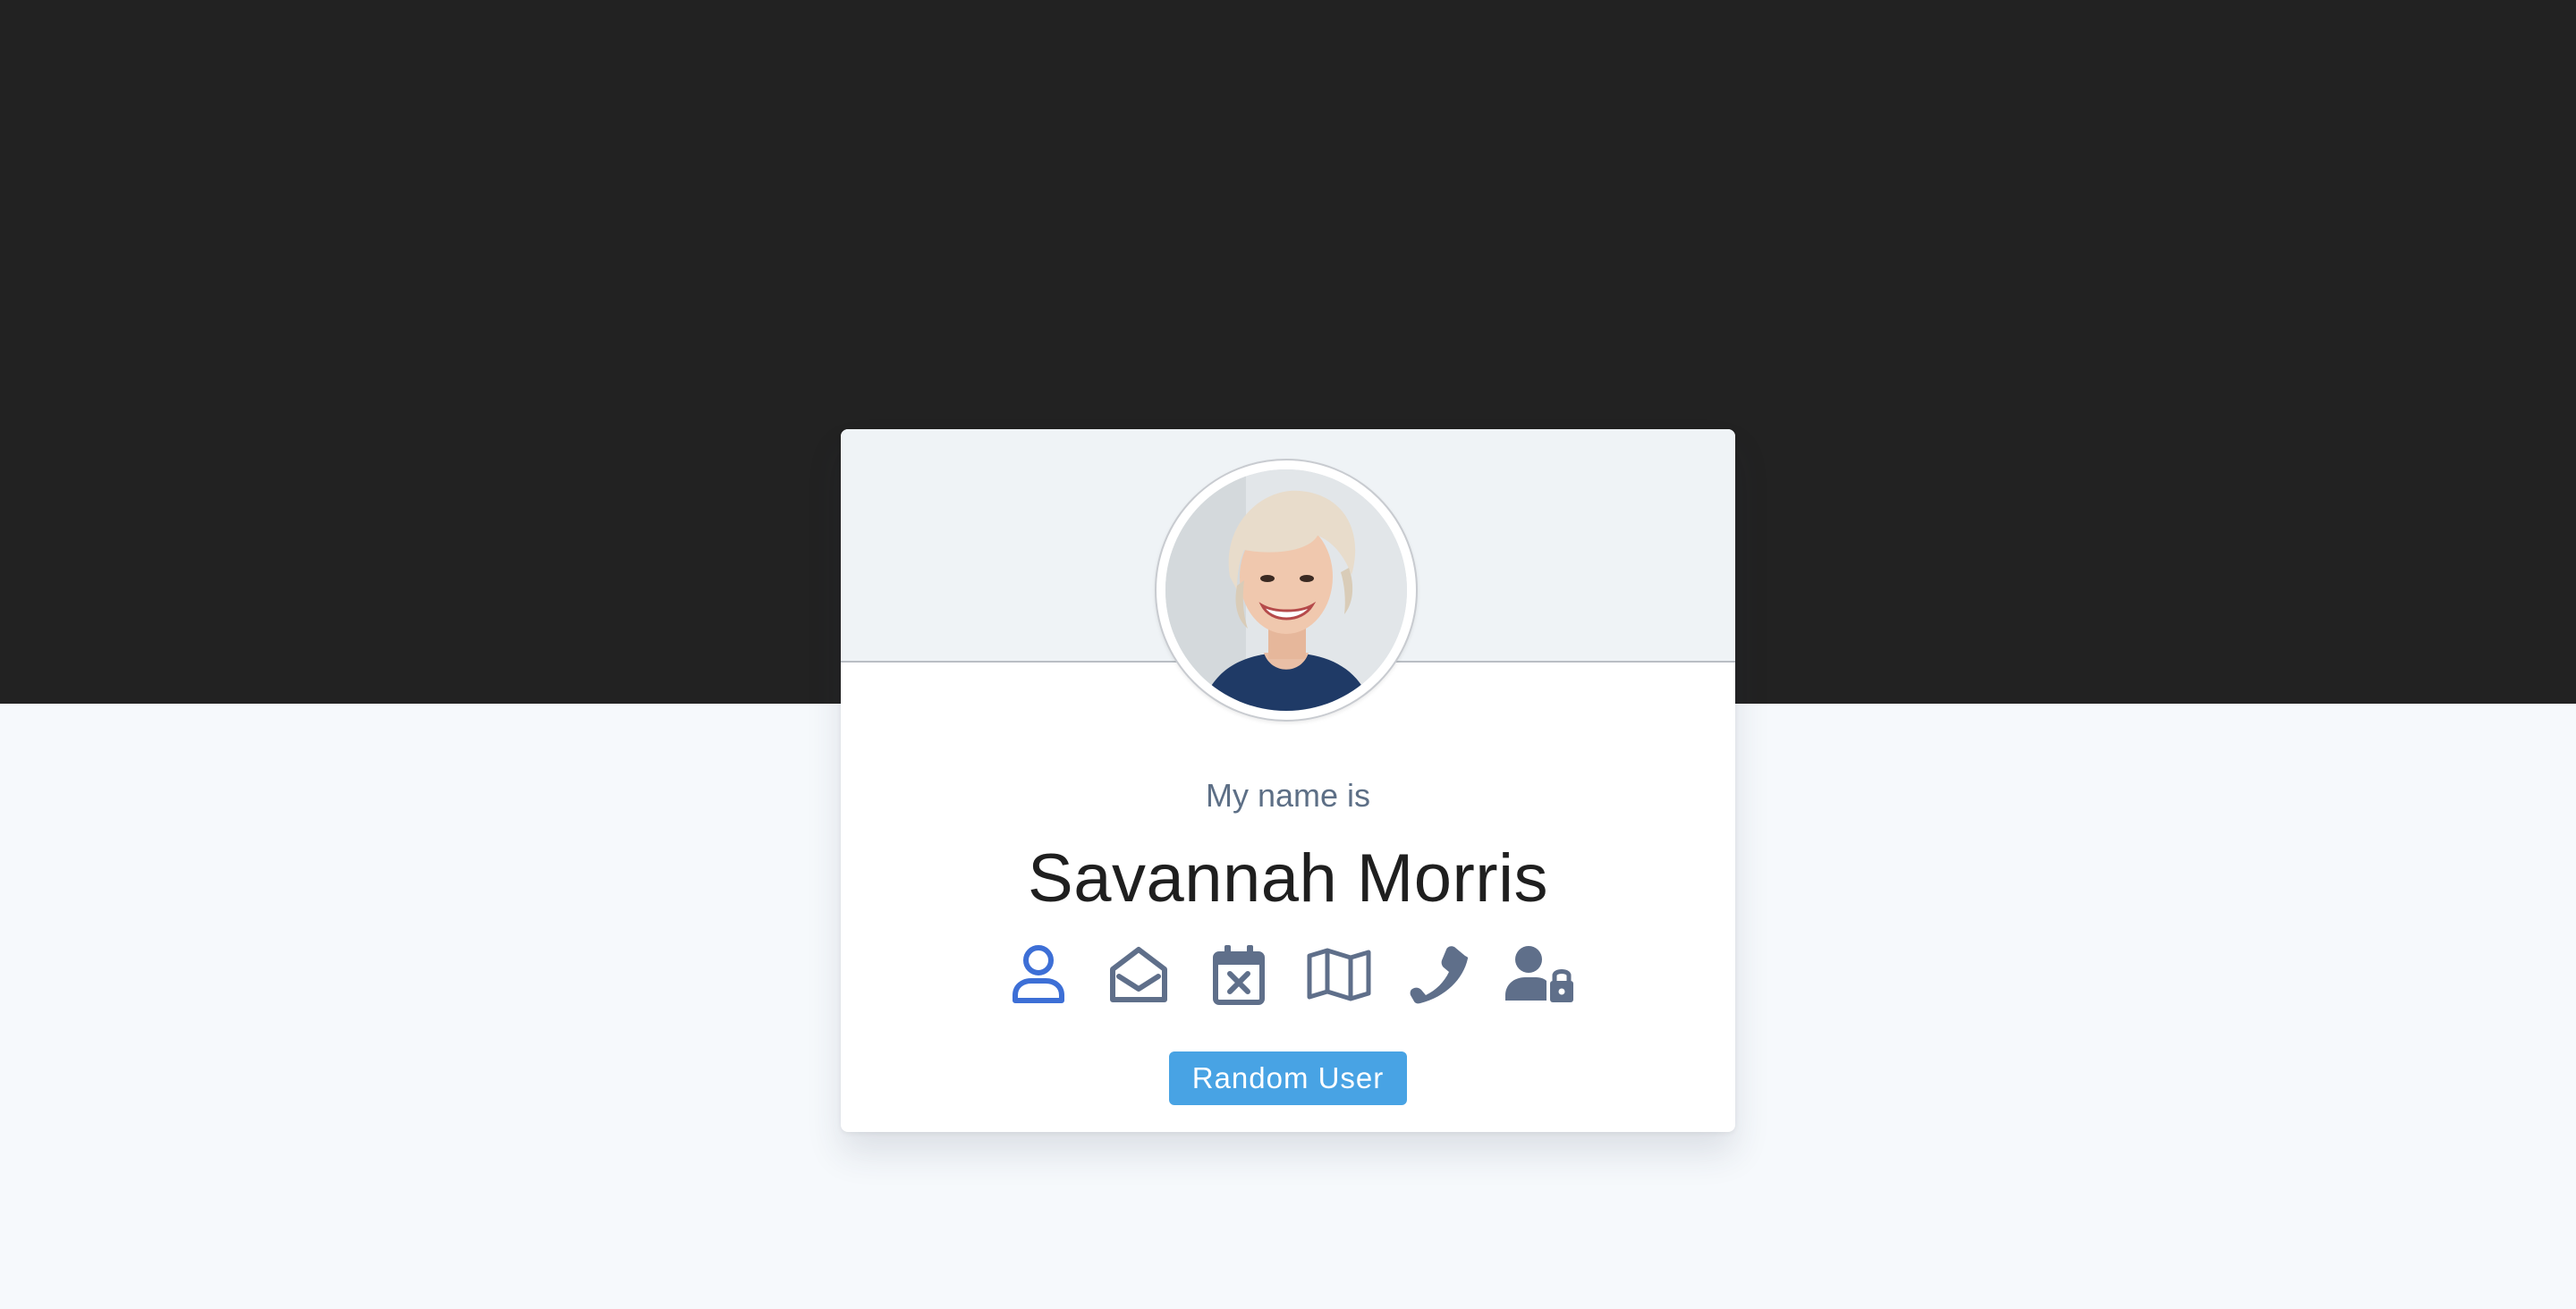  I want to click on birthday-icon-button, so click(1239, 974).